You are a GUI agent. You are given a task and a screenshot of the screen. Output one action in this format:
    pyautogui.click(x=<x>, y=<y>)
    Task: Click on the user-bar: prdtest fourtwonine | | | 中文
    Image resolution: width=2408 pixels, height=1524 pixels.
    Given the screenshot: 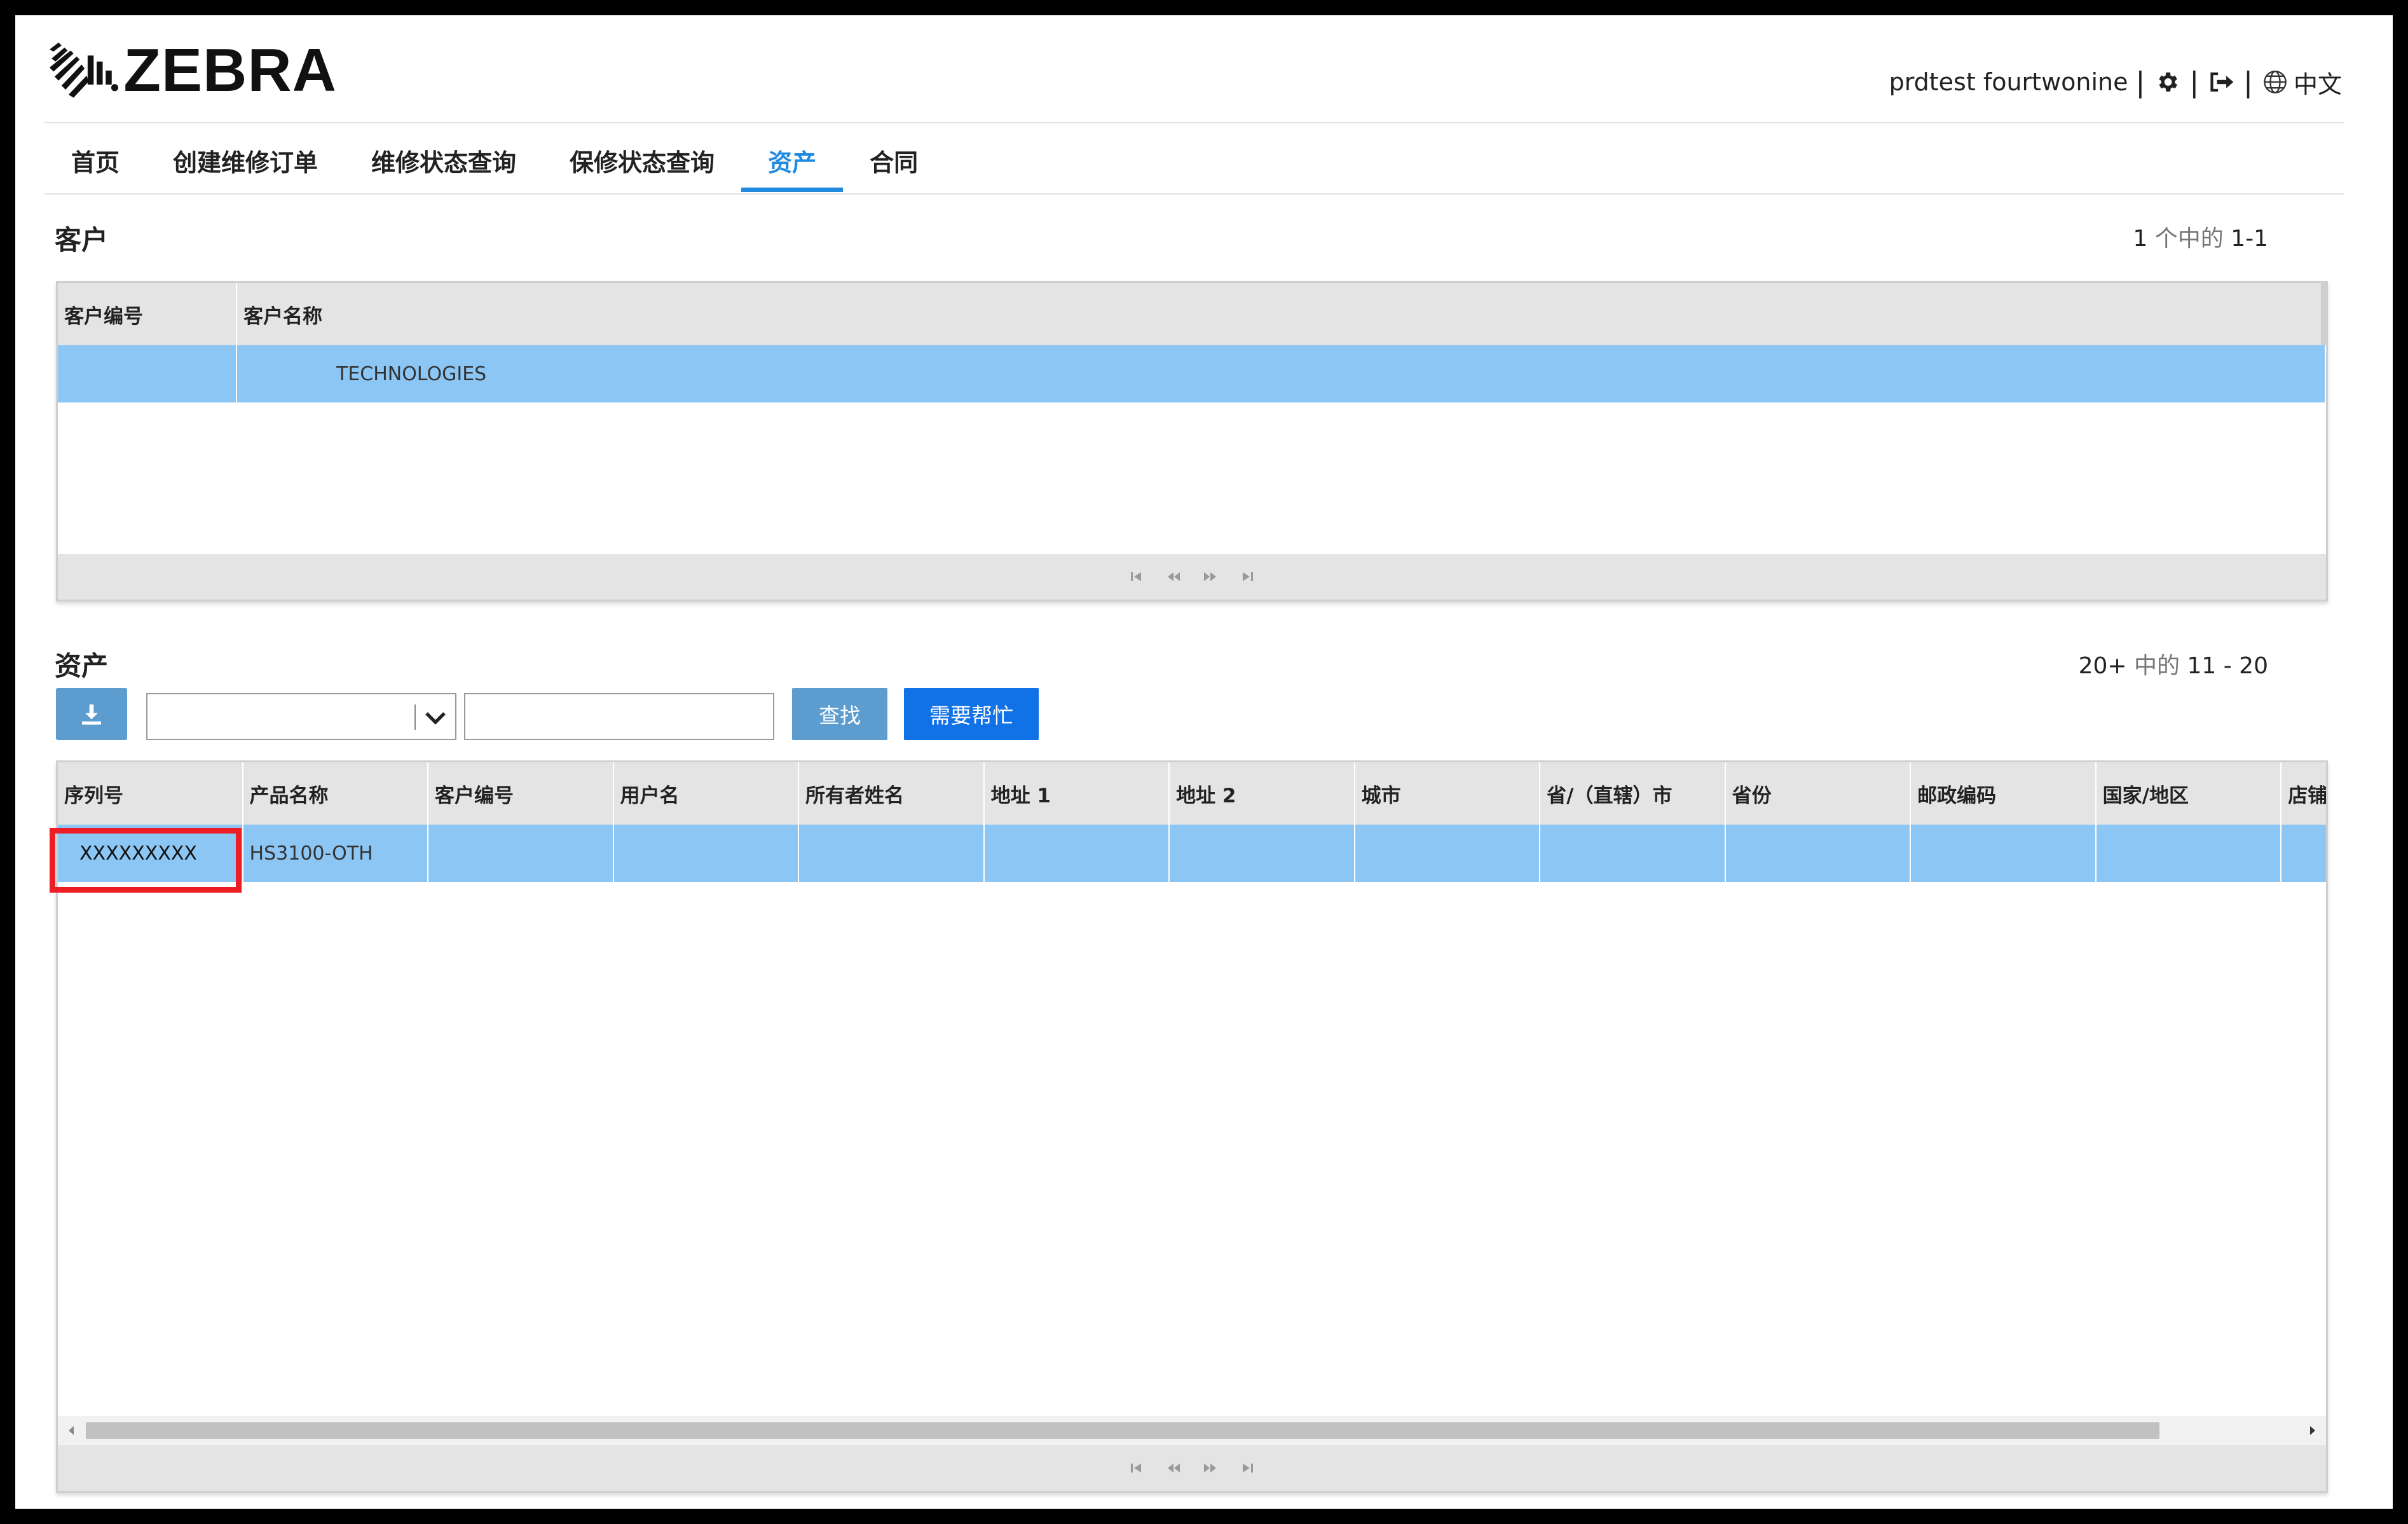 What is the action you would take?
    pyautogui.click(x=2115, y=82)
    